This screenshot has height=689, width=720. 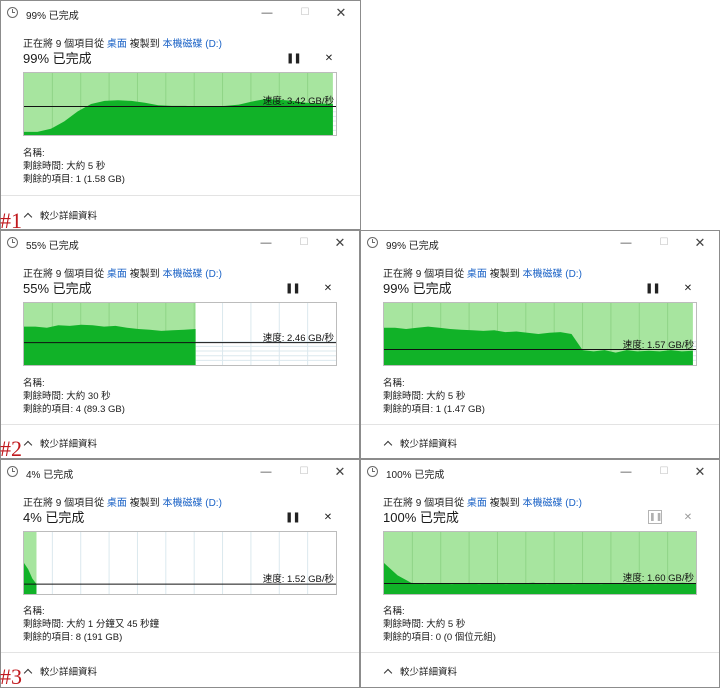 What do you see at coordinates (540, 334) in the screenshot?
I see `graph-svg` at bounding box center [540, 334].